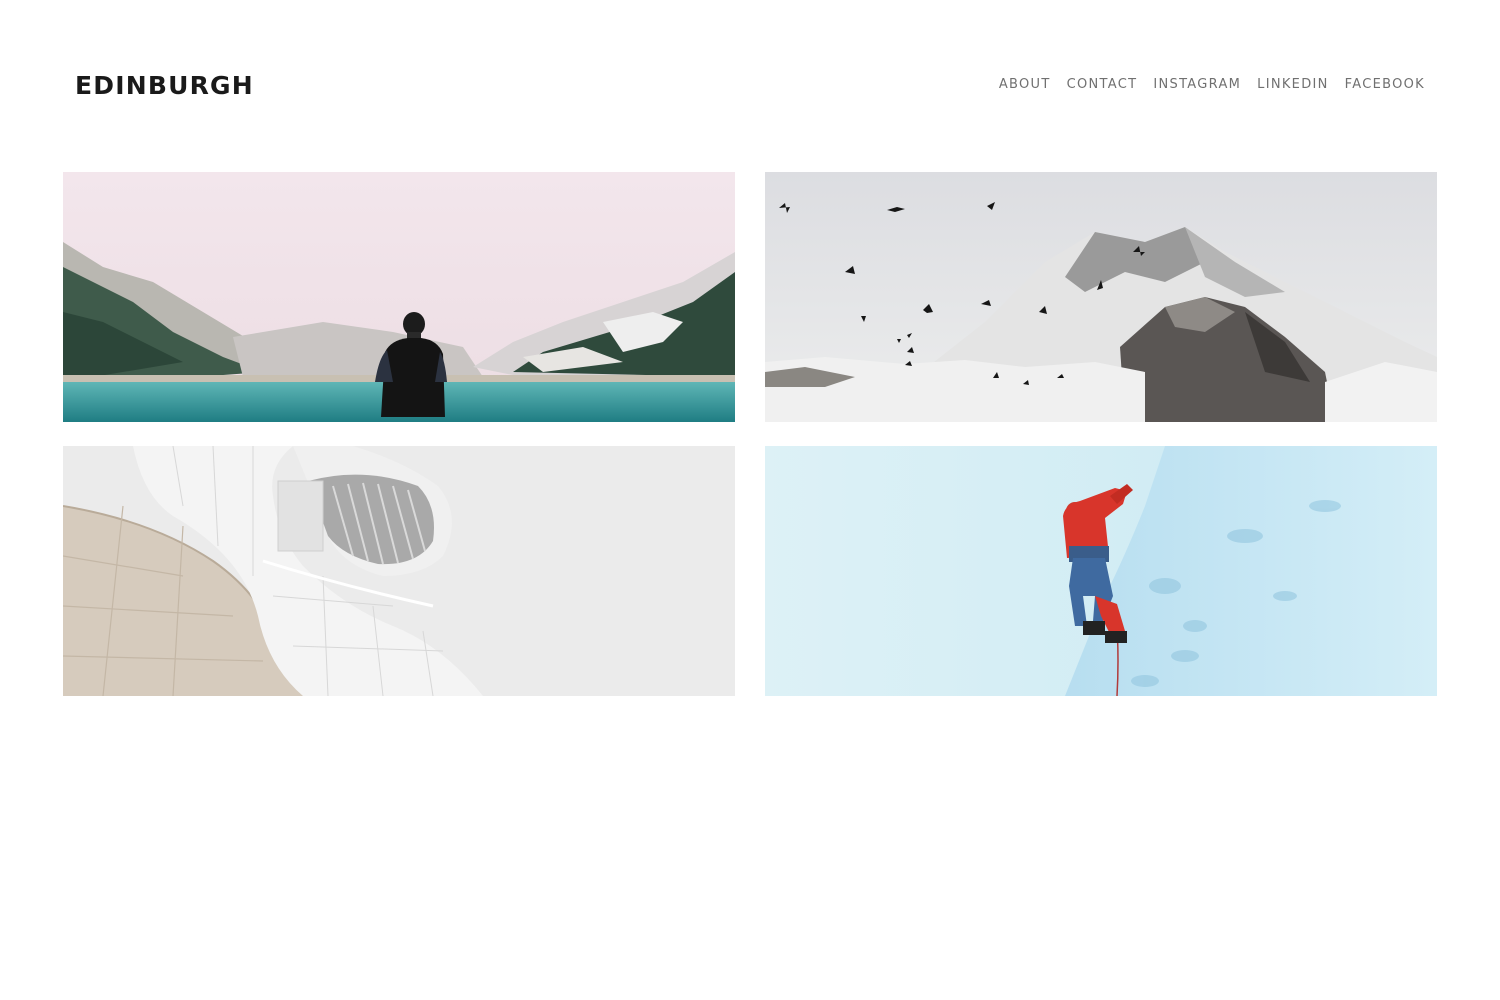 This screenshot has width=1500, height=1000. I want to click on nav-item-about: ABOUT, so click(1025, 85).